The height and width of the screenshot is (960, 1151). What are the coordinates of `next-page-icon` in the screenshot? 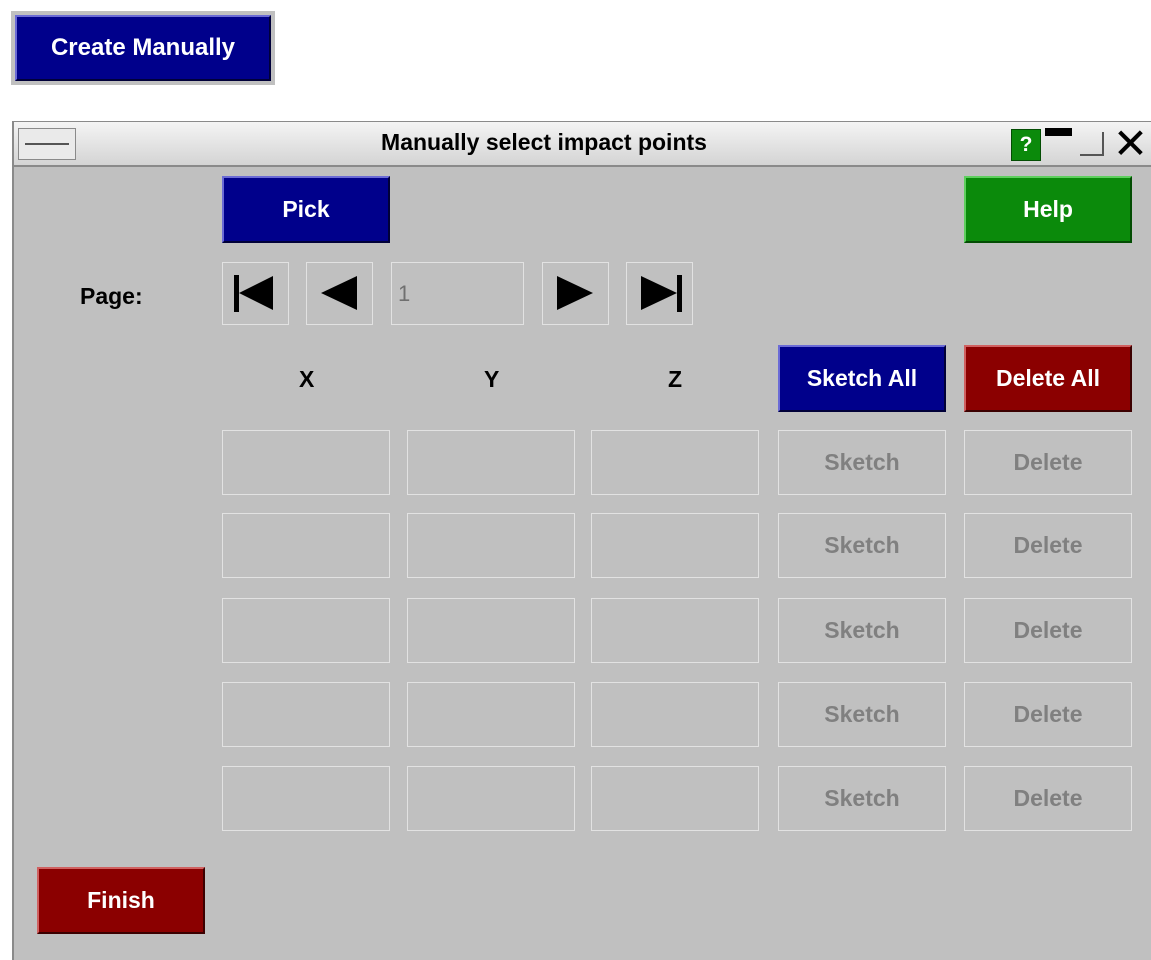 It's located at (575, 293).